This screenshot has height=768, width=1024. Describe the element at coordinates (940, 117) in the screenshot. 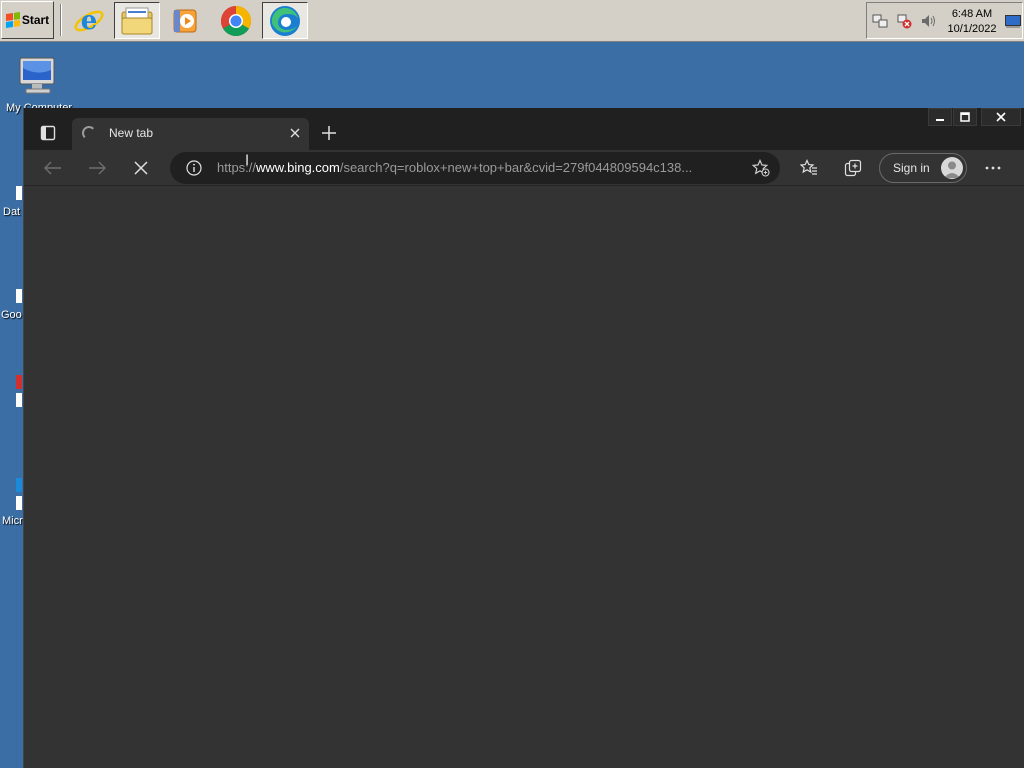

I see `minimize-button` at that location.